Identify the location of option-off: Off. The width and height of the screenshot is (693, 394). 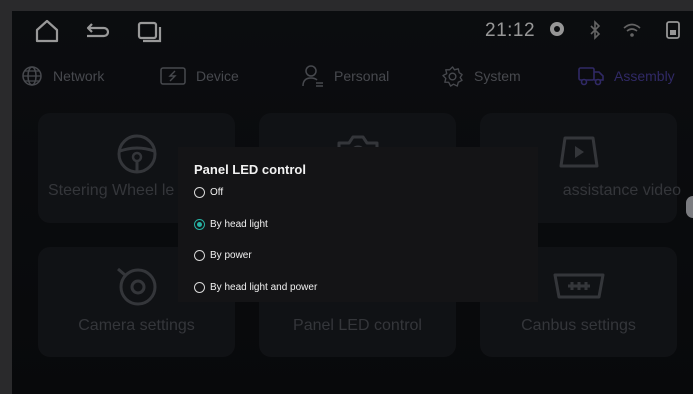
(208, 192).